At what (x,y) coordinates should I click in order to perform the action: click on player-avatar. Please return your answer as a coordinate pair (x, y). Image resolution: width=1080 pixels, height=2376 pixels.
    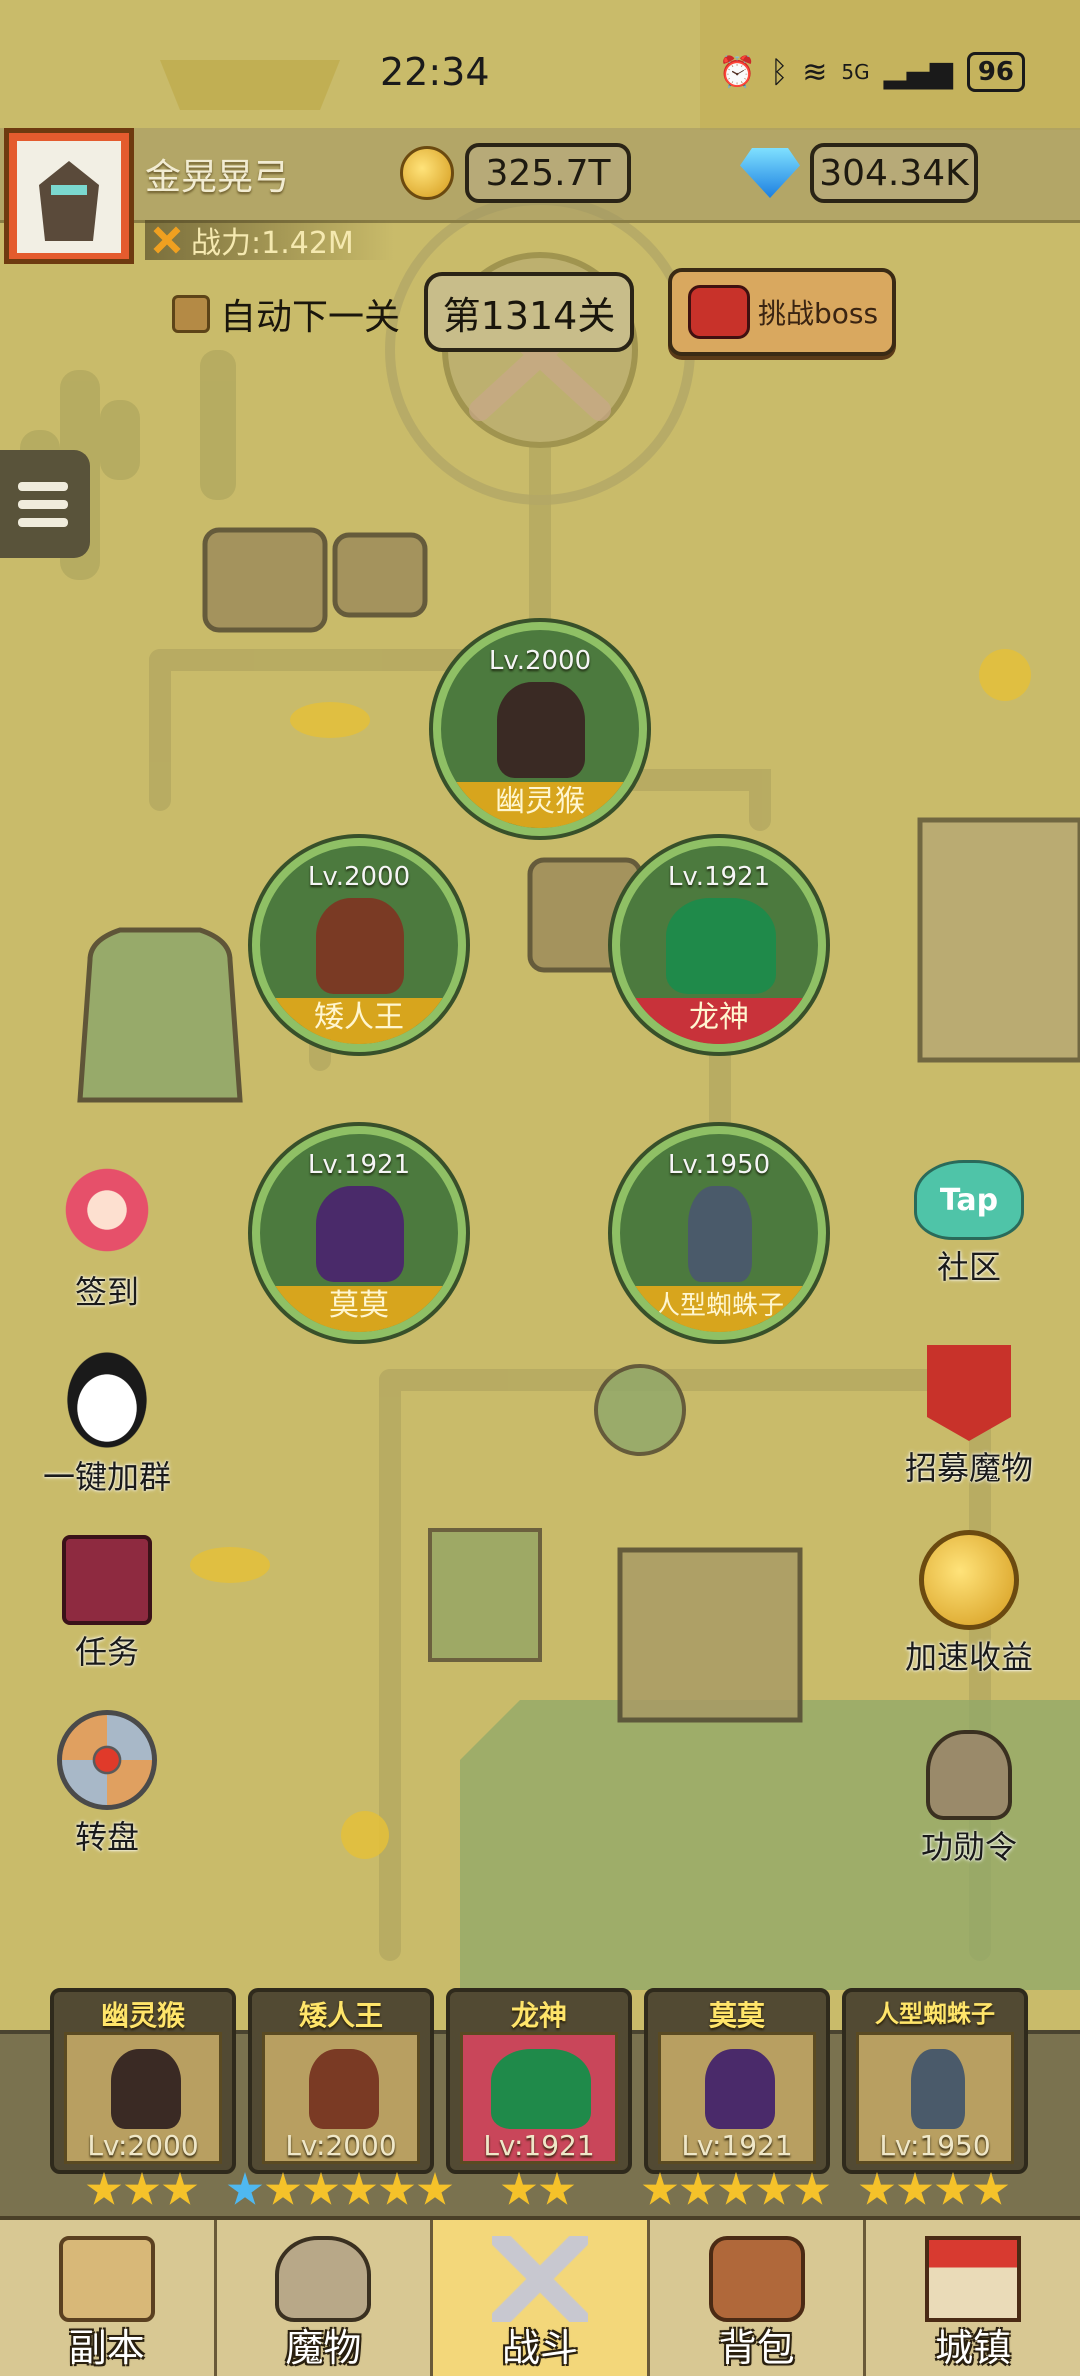
    Looking at the image, I should click on (69, 196).